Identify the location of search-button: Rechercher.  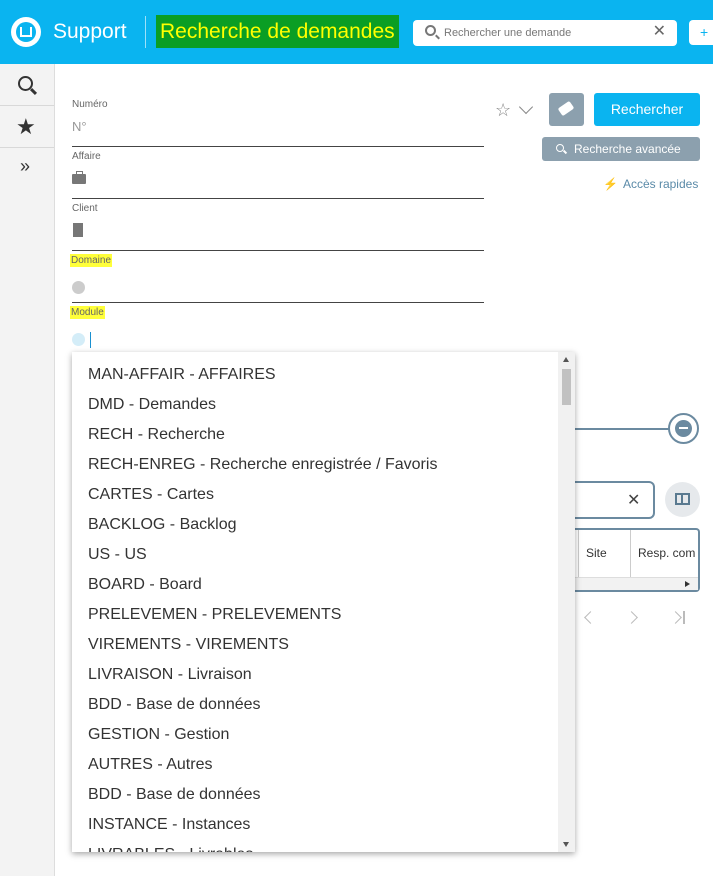
(647, 109).